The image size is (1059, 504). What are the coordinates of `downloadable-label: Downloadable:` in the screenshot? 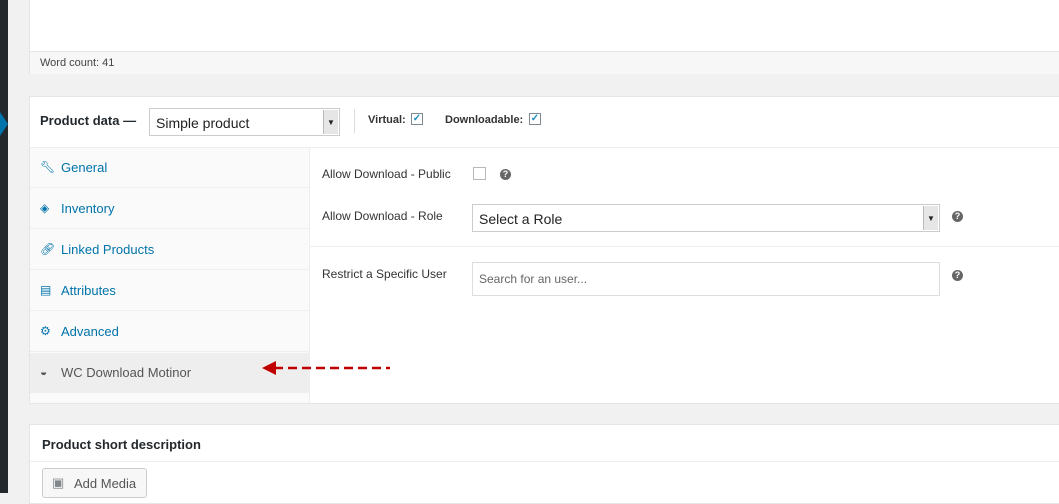 It's located at (484, 120).